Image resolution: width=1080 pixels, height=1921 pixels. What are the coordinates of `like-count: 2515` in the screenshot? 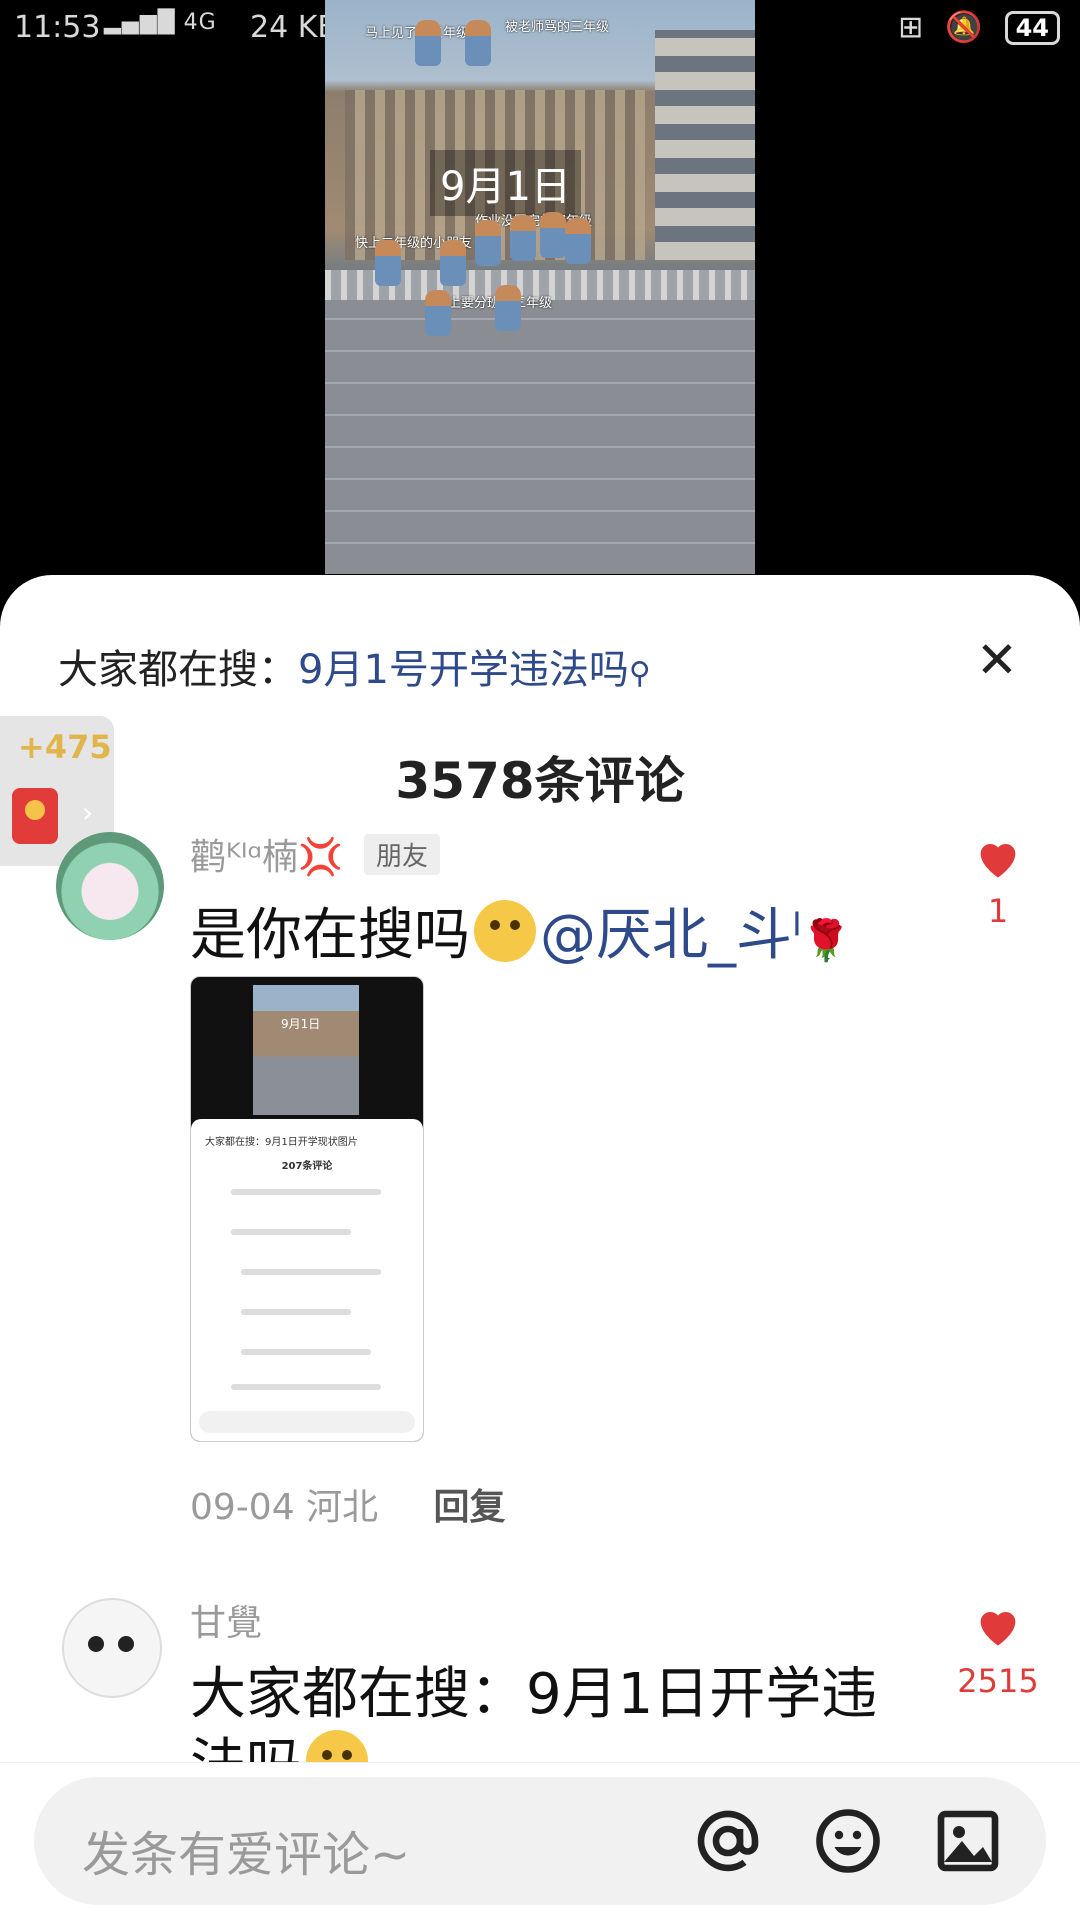 It's located at (998, 1681).